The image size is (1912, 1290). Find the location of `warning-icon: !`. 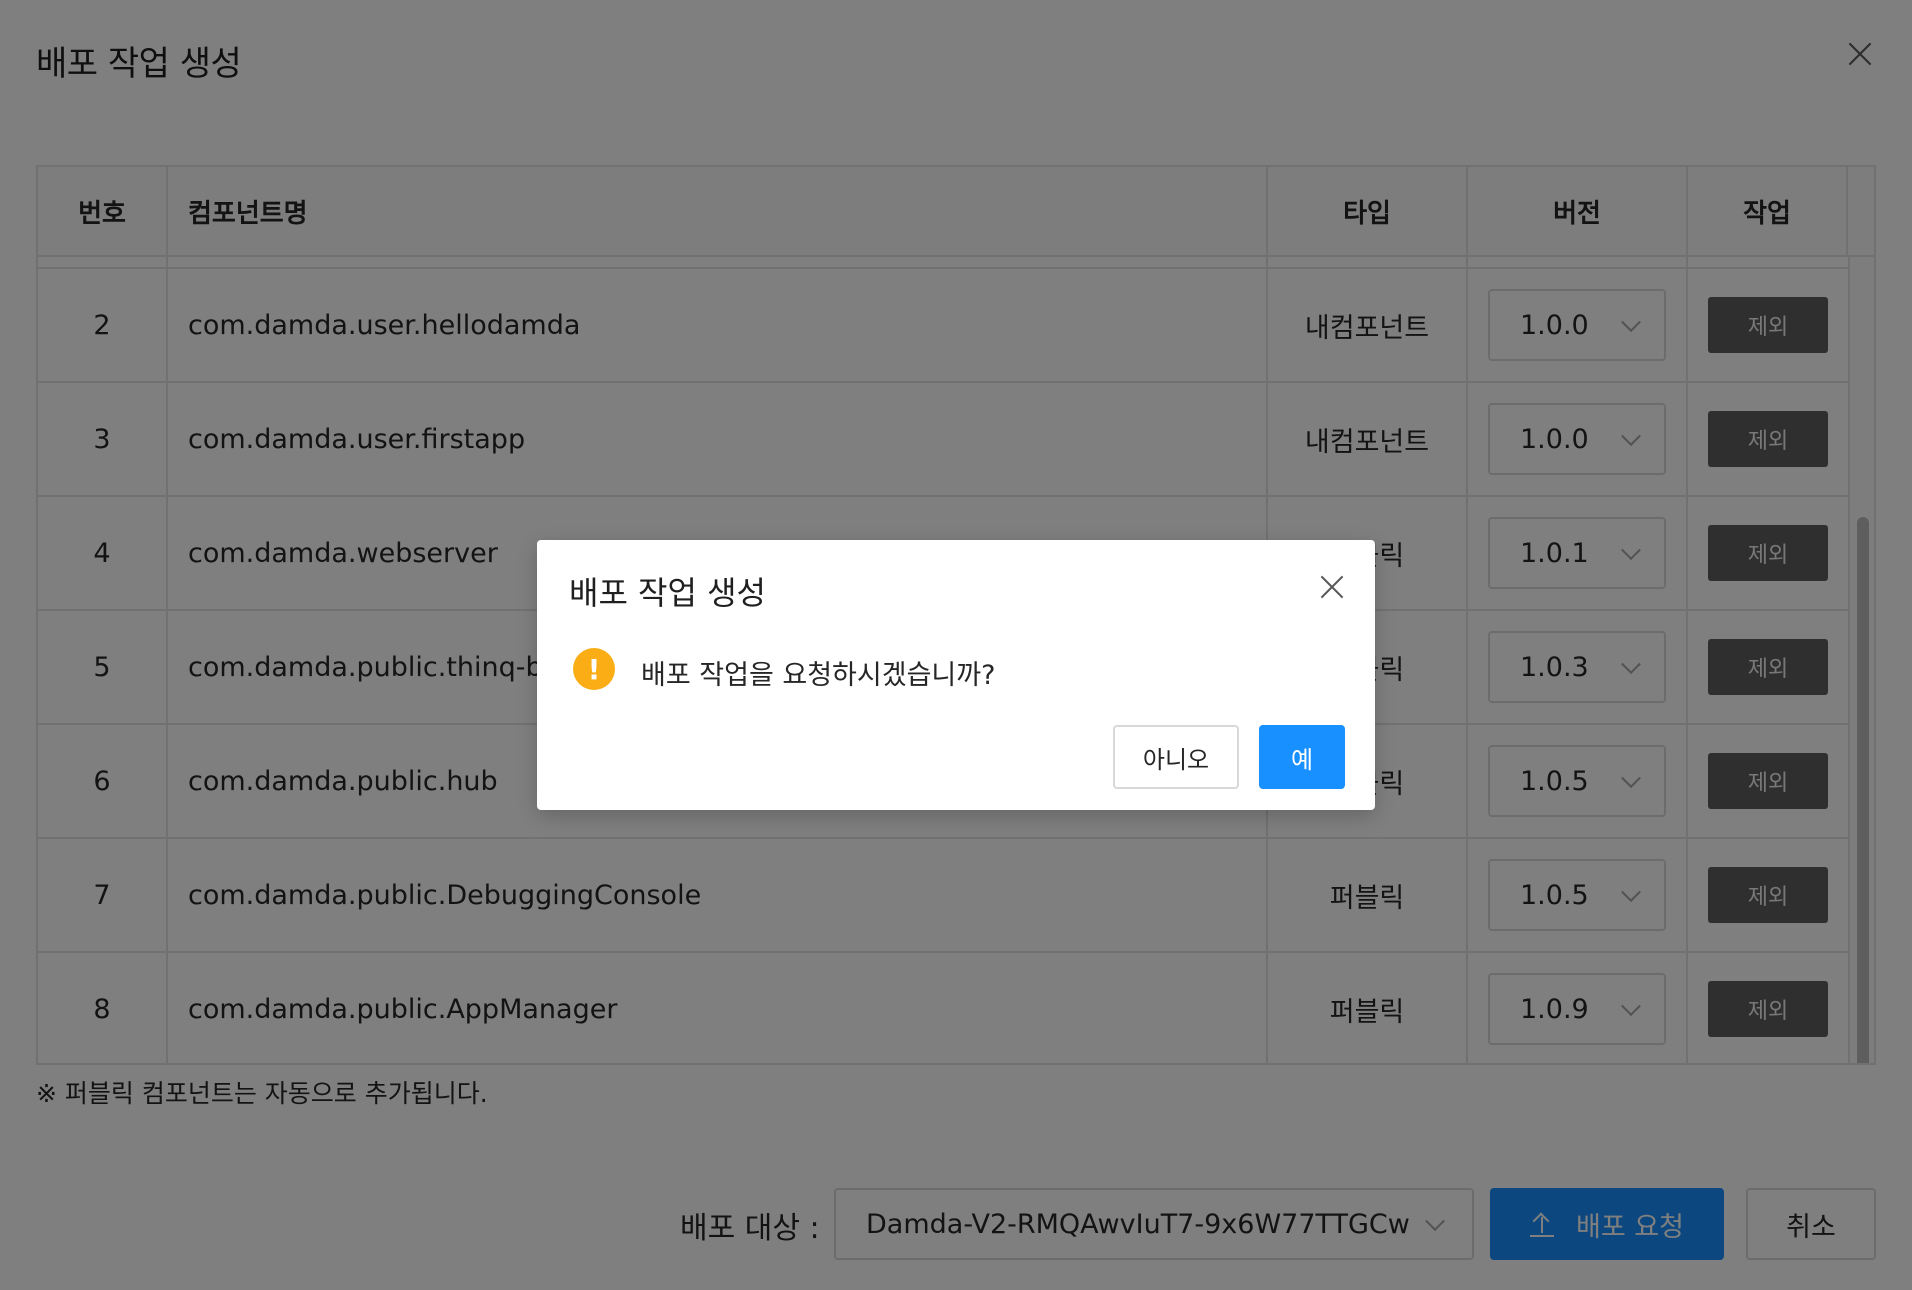

warning-icon: ! is located at coordinates (594, 669).